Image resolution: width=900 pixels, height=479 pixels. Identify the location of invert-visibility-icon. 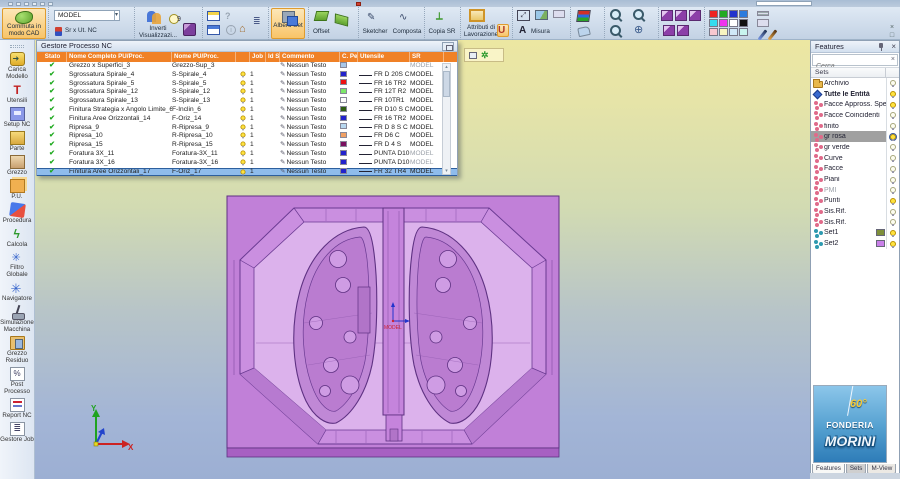
(154, 17).